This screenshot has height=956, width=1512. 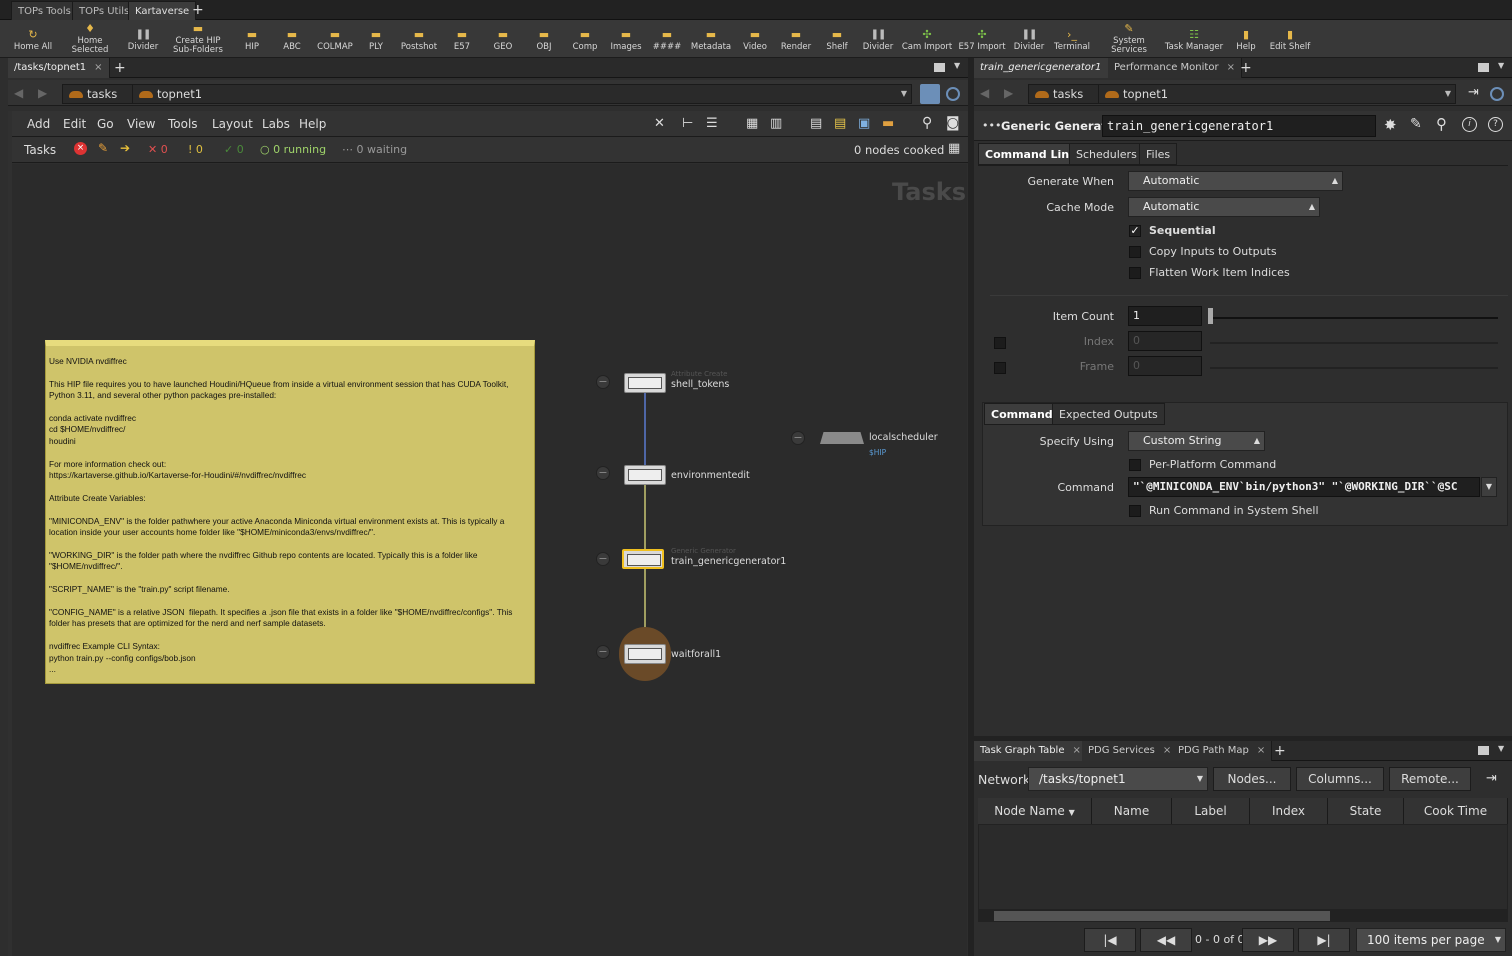 What do you see at coordinates (198, 38) in the screenshot?
I see `shelf-tool: ▬ Create HIP Sub-Folders` at bounding box center [198, 38].